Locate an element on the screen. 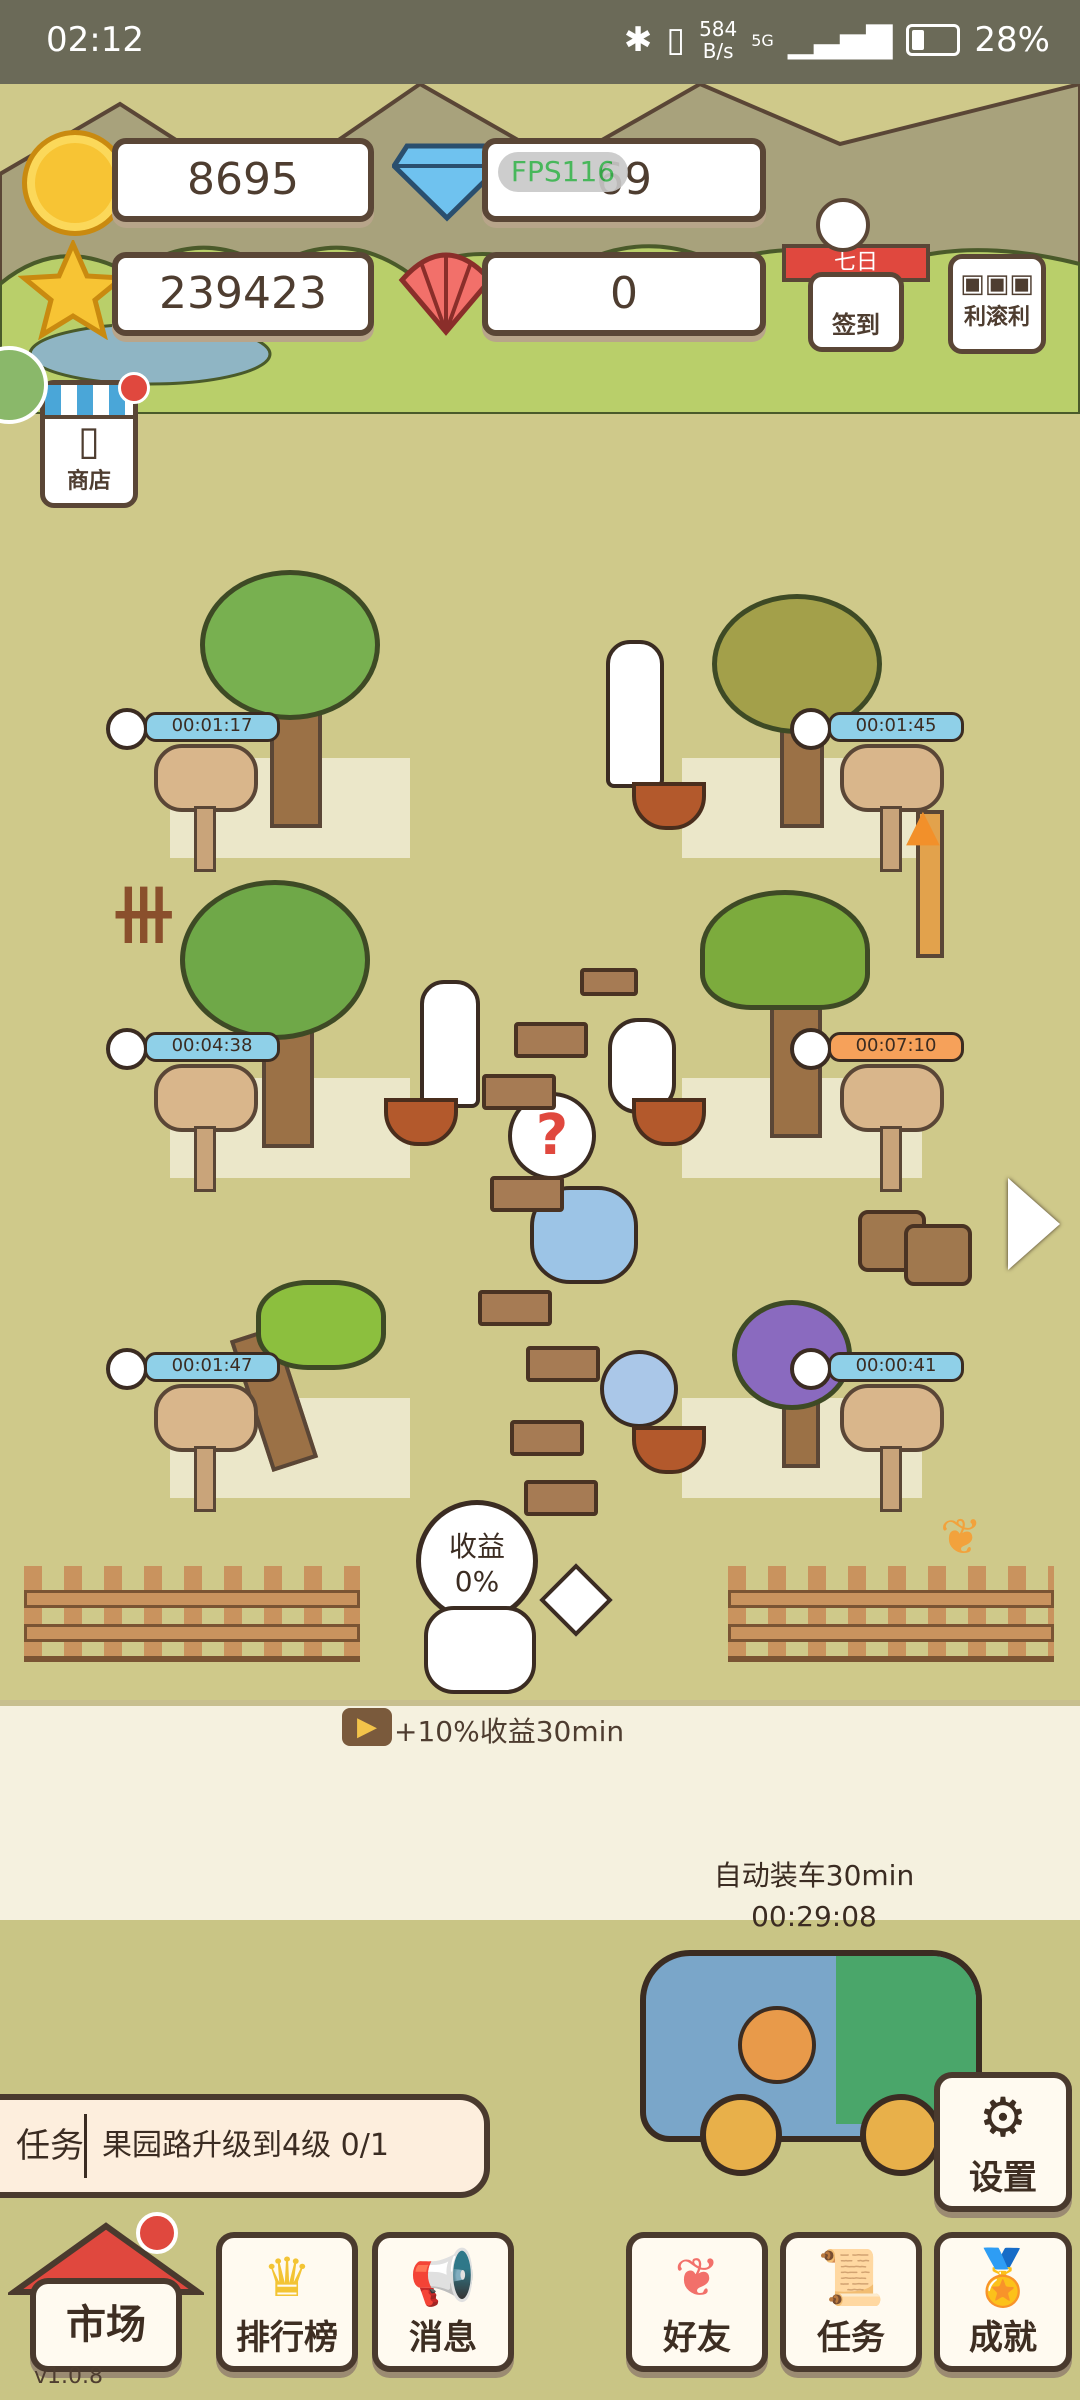  gunli-label: 利滚利 is located at coordinates (996, 317).